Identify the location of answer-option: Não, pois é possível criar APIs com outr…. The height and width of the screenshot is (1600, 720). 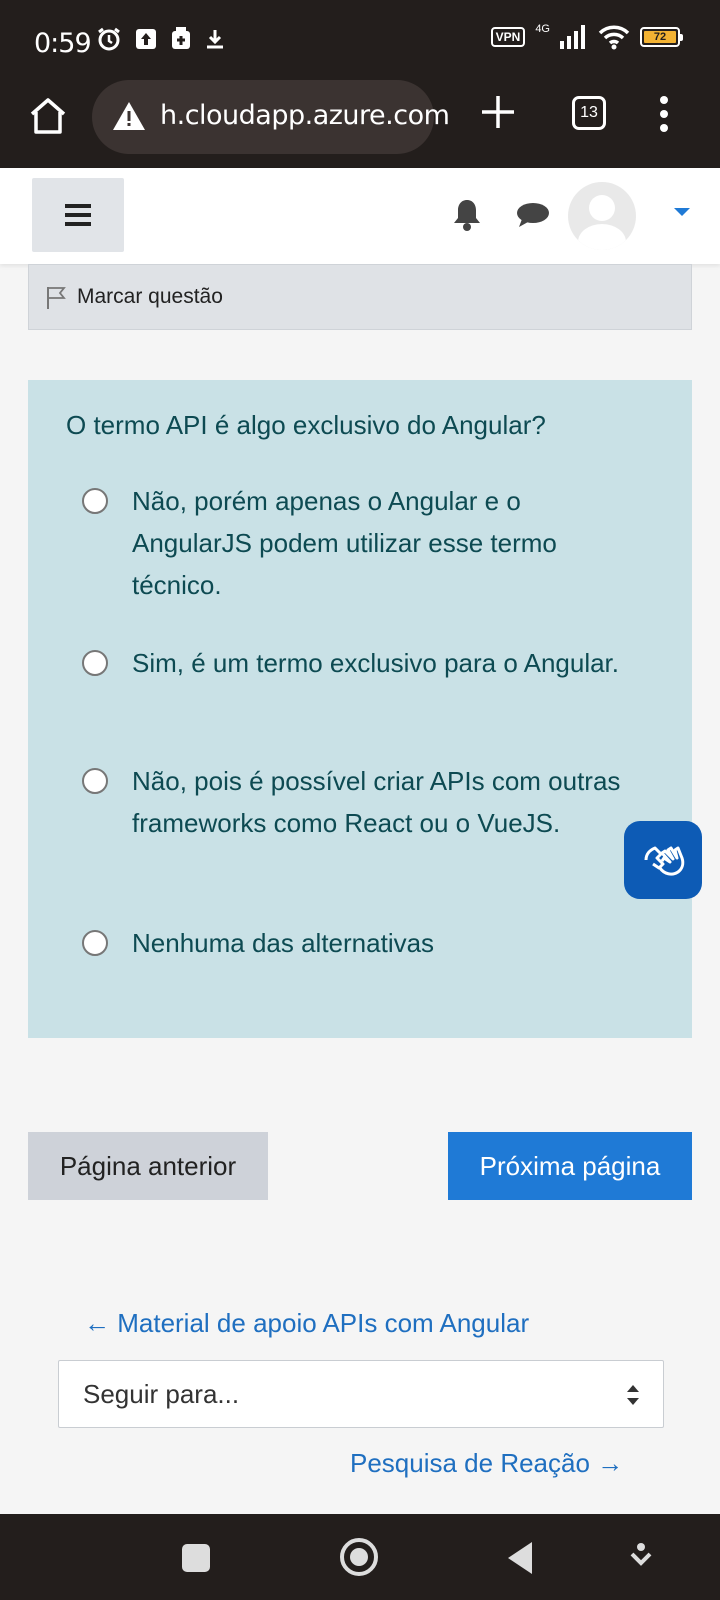
(352, 802).